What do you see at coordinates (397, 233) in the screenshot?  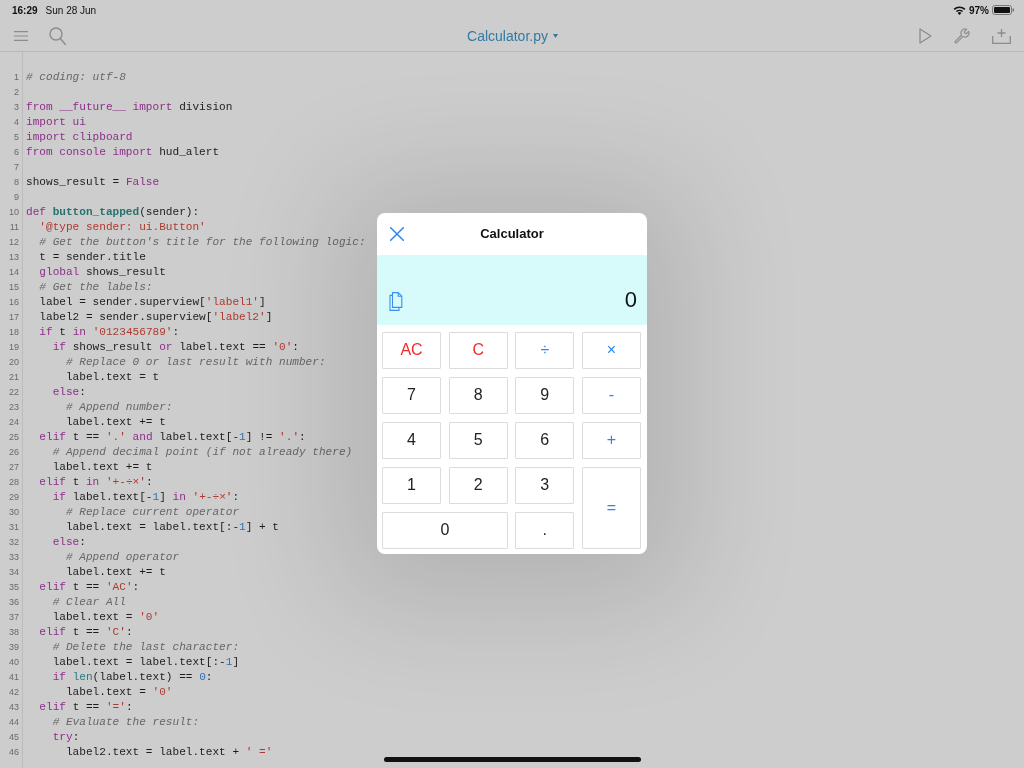 I see `close-icon` at bounding box center [397, 233].